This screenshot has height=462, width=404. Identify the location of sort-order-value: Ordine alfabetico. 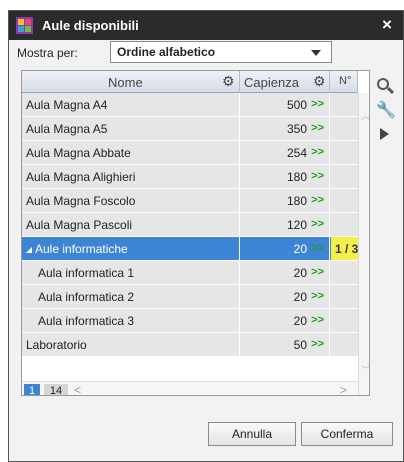
(166, 52).